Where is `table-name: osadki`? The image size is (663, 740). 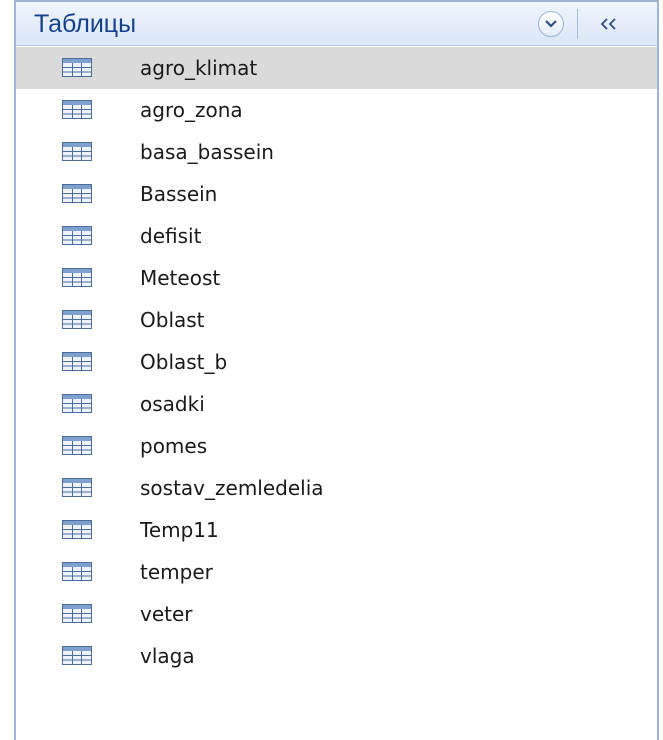 table-name: osadki is located at coordinates (172, 404).